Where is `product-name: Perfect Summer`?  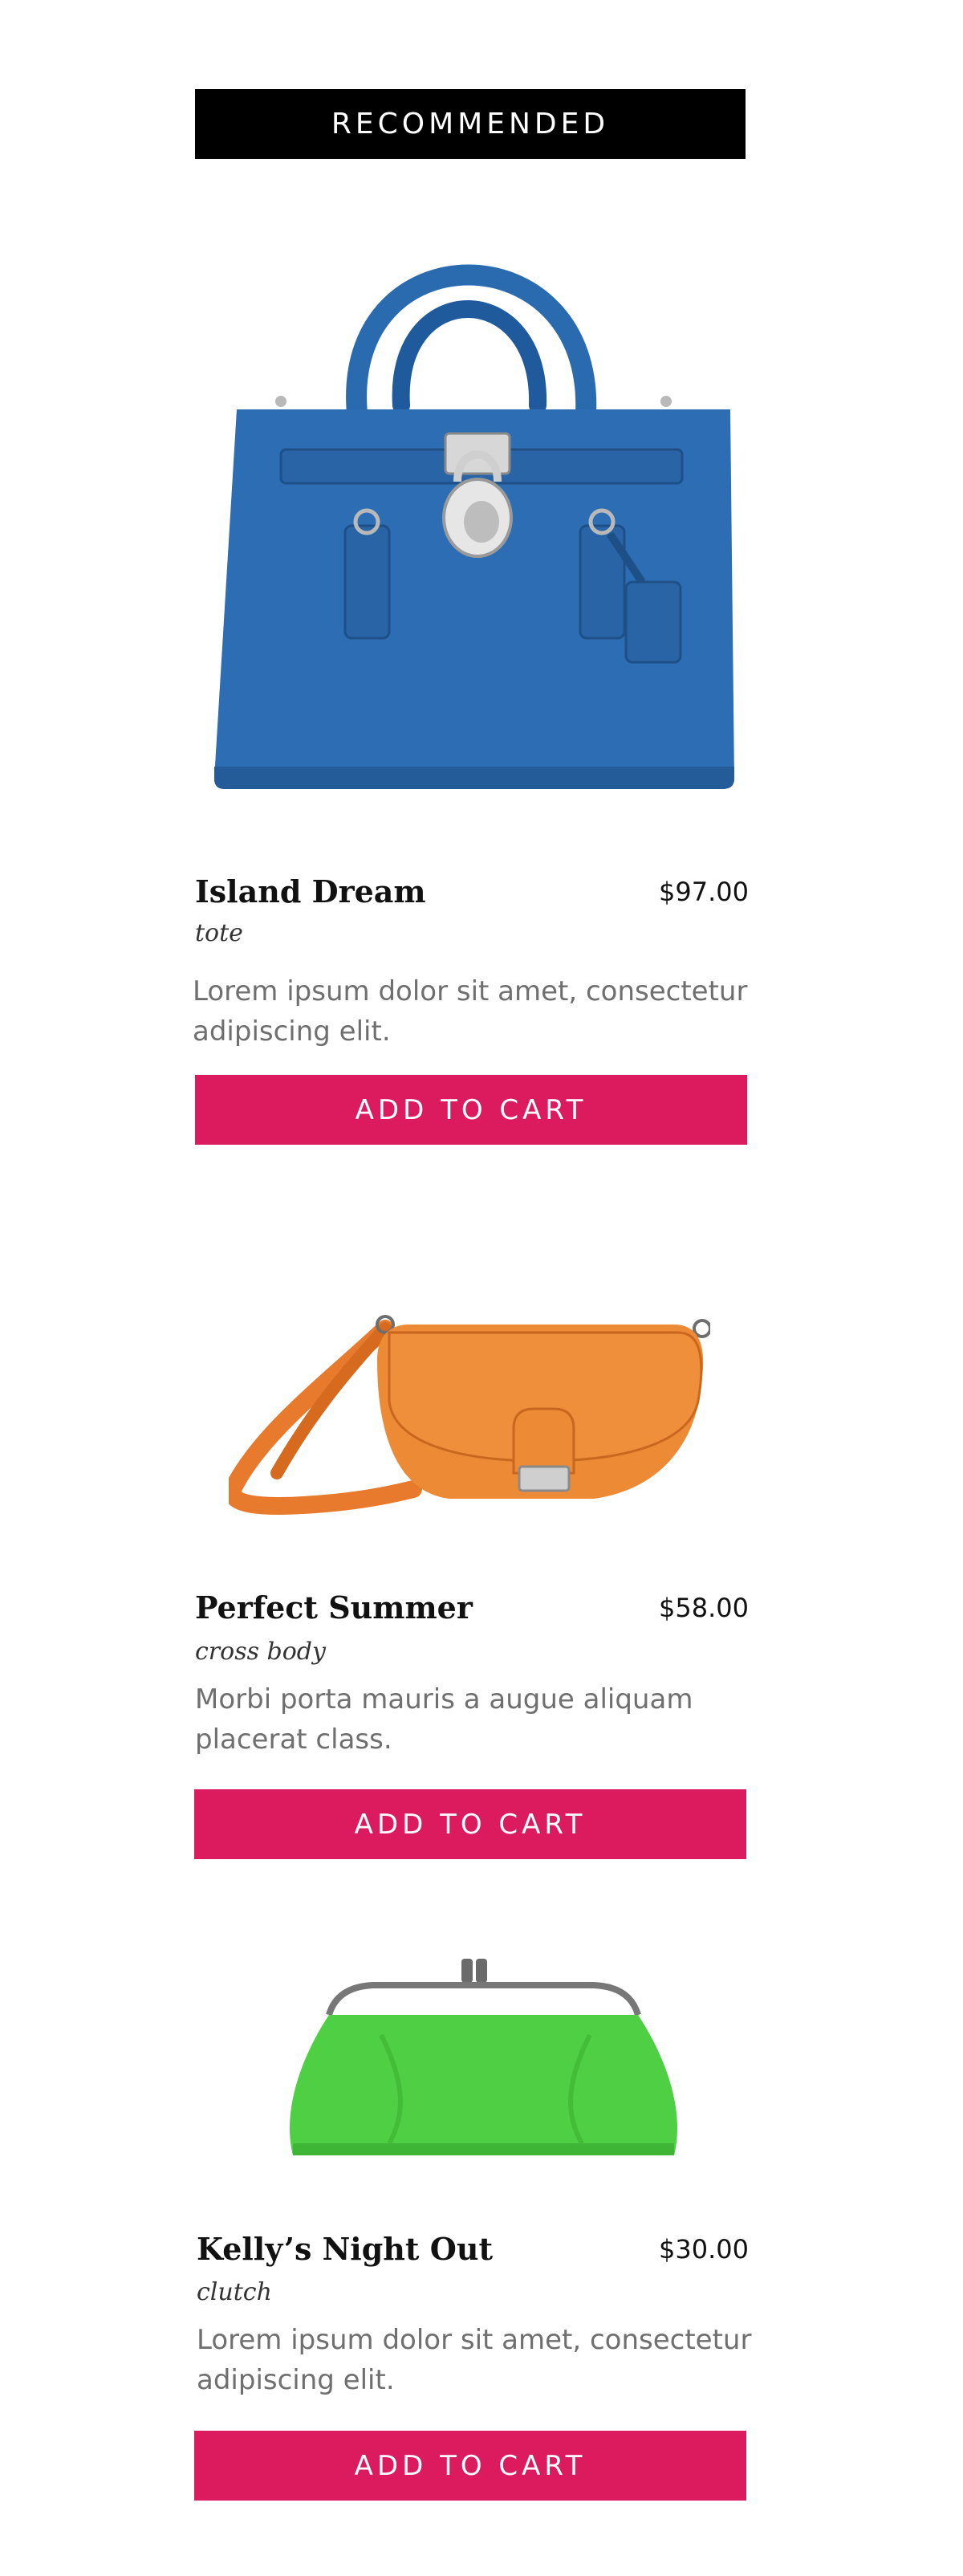 product-name: Perfect Summer is located at coordinates (334, 1607).